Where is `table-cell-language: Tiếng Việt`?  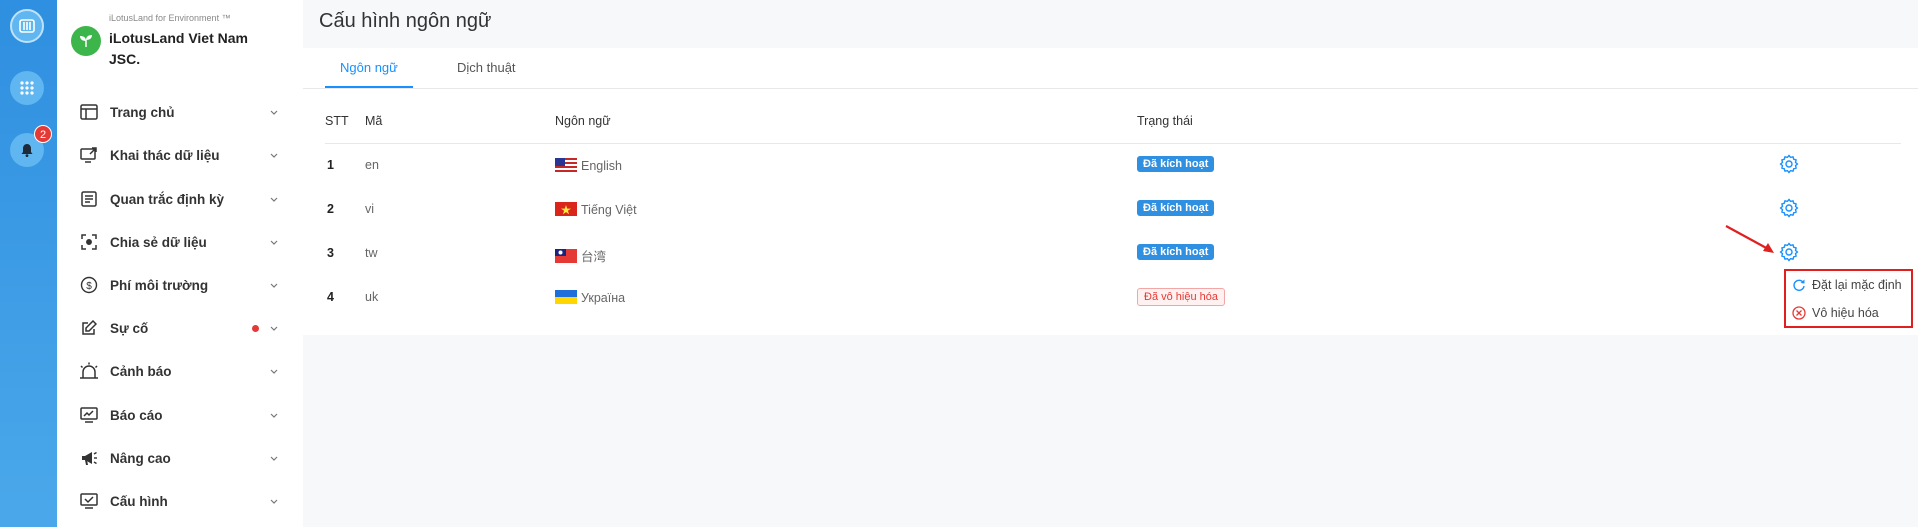
table-cell-language: Tiếng Việt is located at coordinates (596, 209).